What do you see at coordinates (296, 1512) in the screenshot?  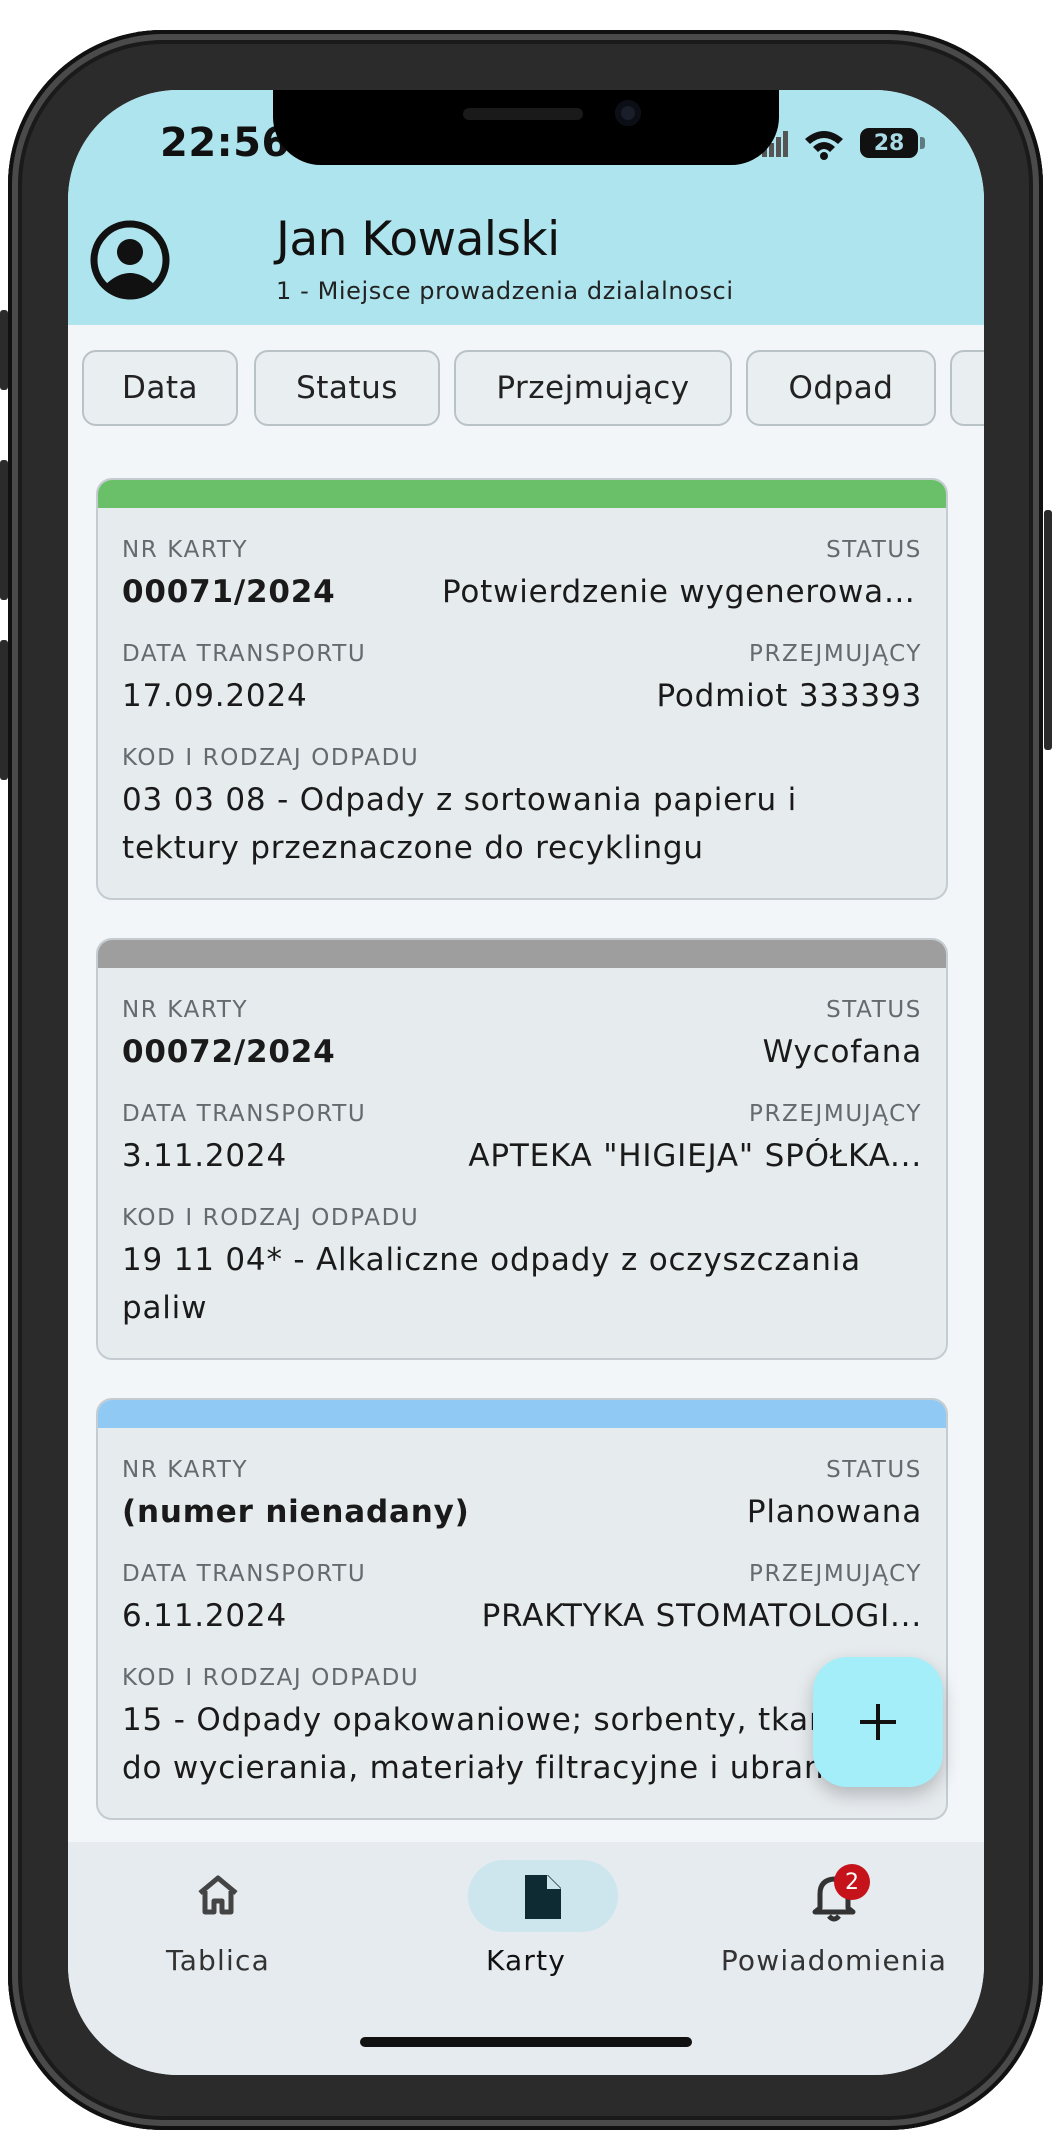 I see `card-number: (numer nienadany)` at bounding box center [296, 1512].